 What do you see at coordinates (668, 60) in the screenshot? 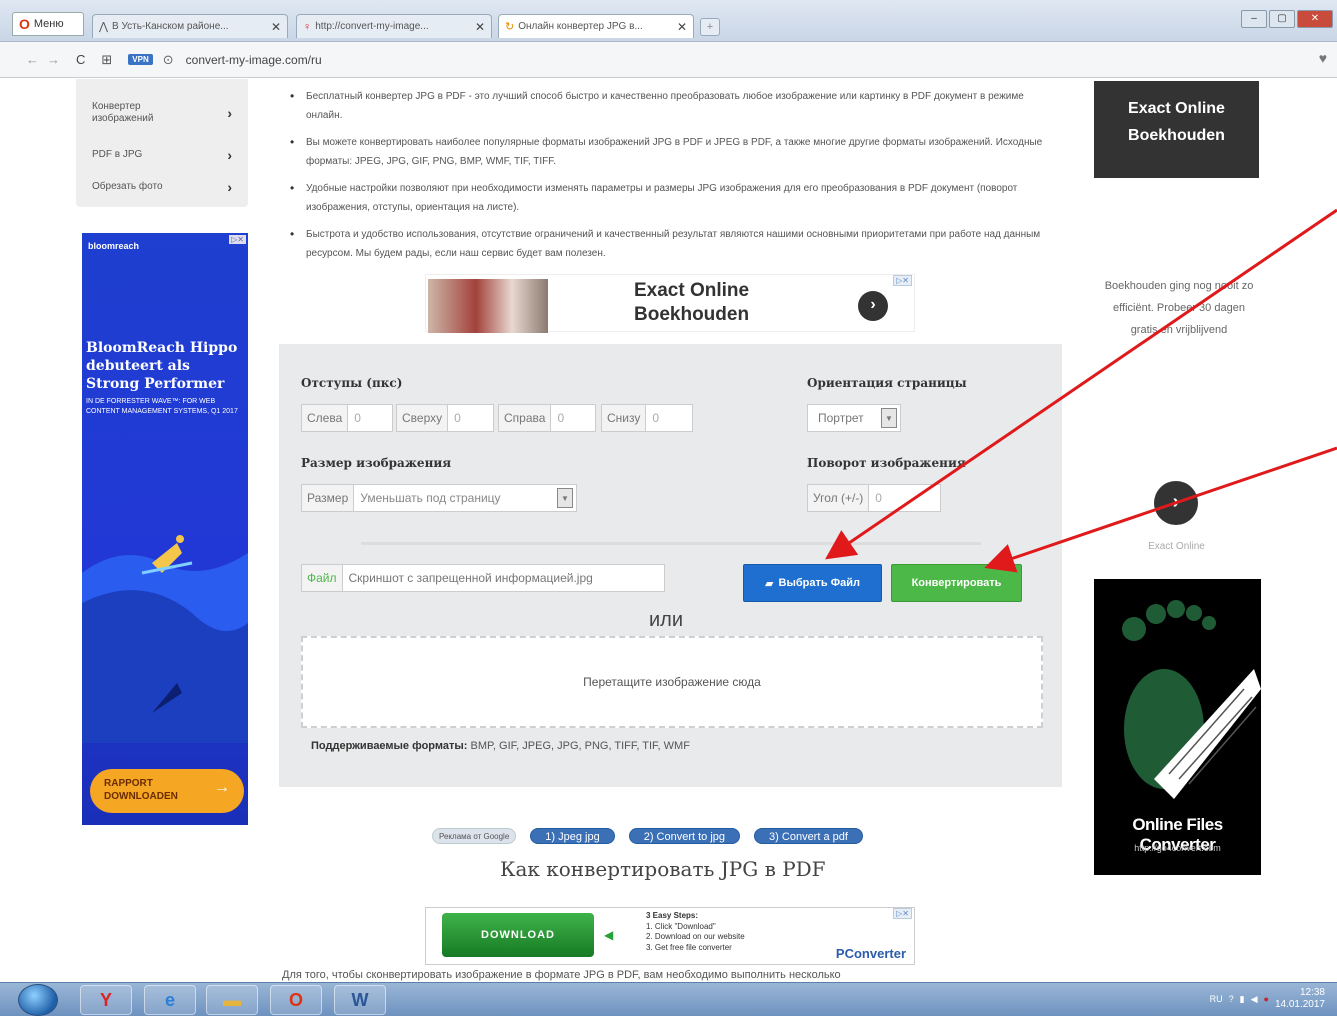
I see `address-bar: ← → C ⊞ VPN ⊙ convert-my-image.com/ru ♥` at bounding box center [668, 60].